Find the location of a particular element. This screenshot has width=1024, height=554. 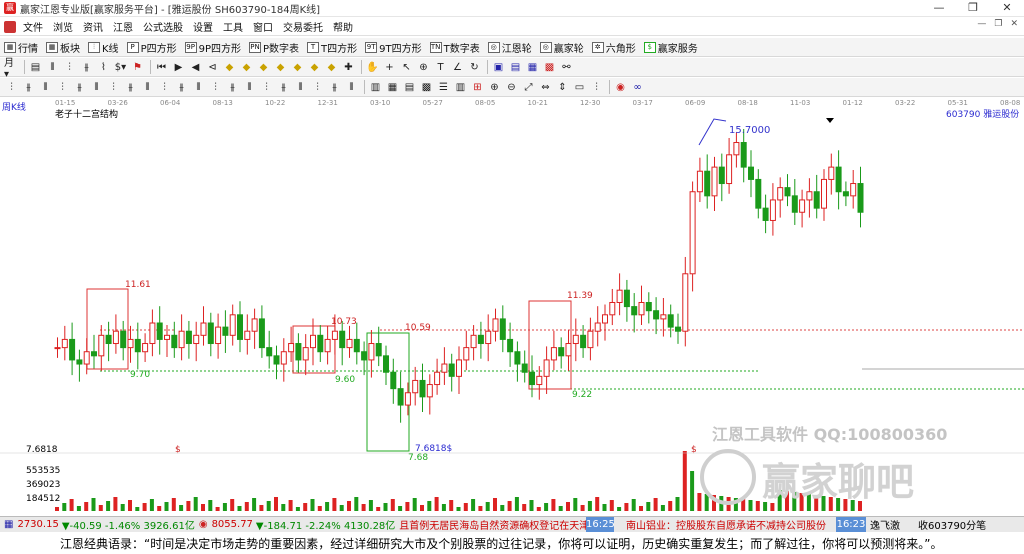

kline-button: ⫶ K线 is located at coordinates (103, 47).